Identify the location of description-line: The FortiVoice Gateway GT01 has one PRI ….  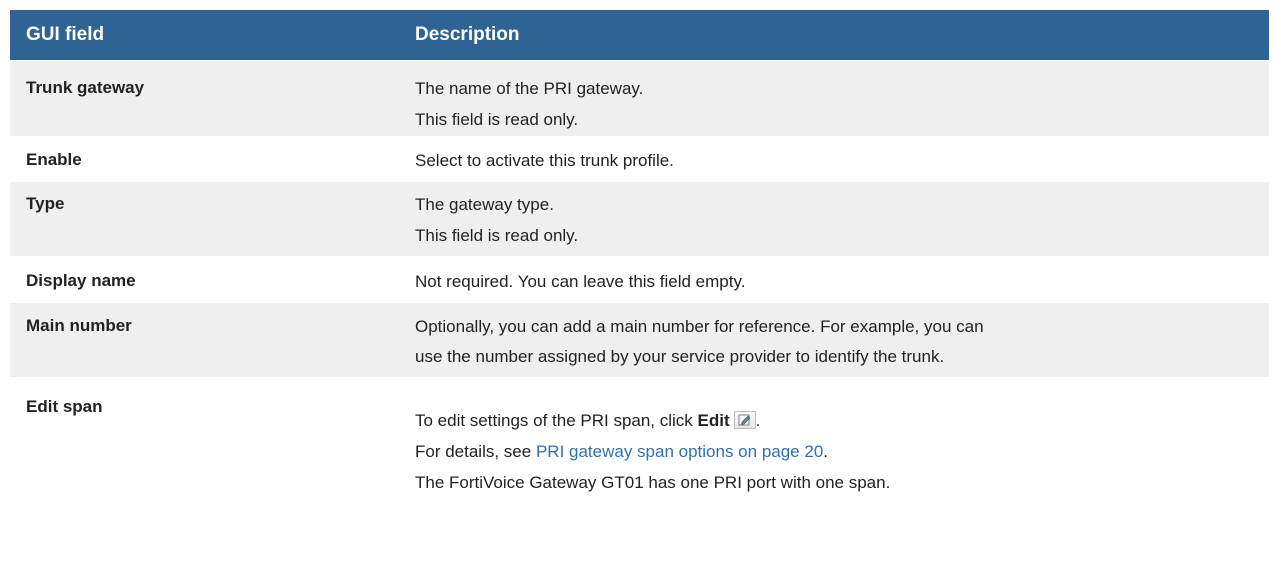
(653, 482).